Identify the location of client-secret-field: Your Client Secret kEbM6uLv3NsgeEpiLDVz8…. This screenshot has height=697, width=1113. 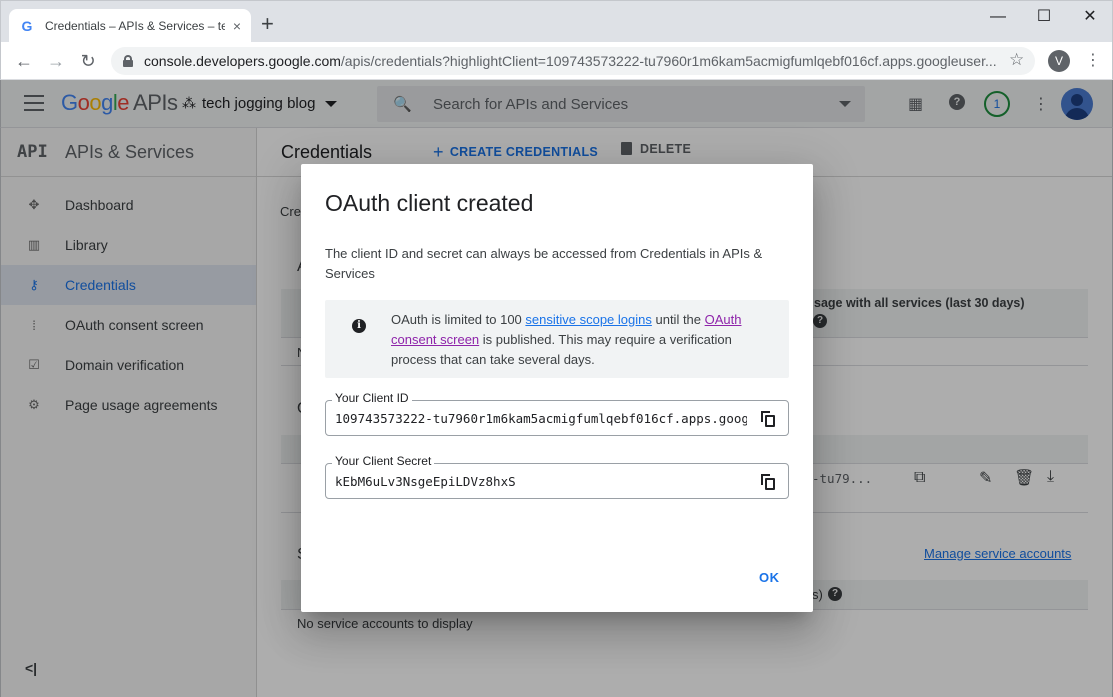
(557, 476).